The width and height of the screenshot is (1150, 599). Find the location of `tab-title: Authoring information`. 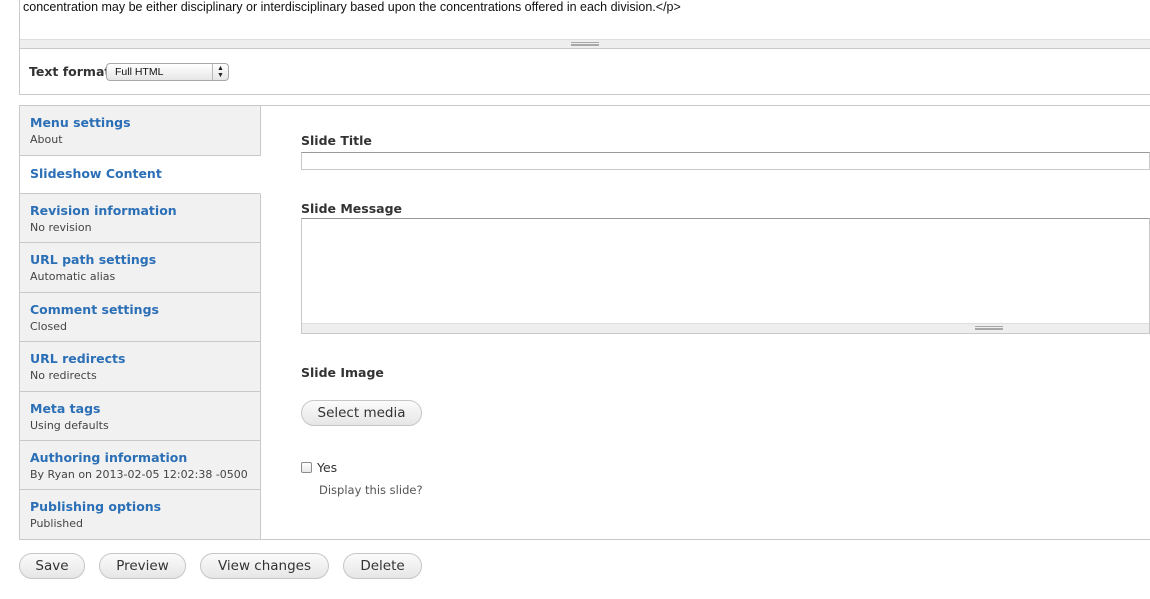

tab-title: Authoring information is located at coordinates (109, 457).